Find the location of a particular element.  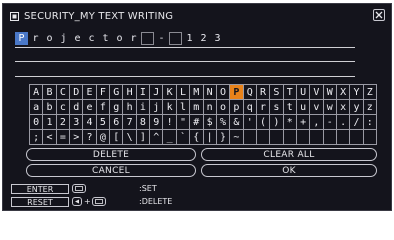

keyboard-key: V is located at coordinates (317, 92).